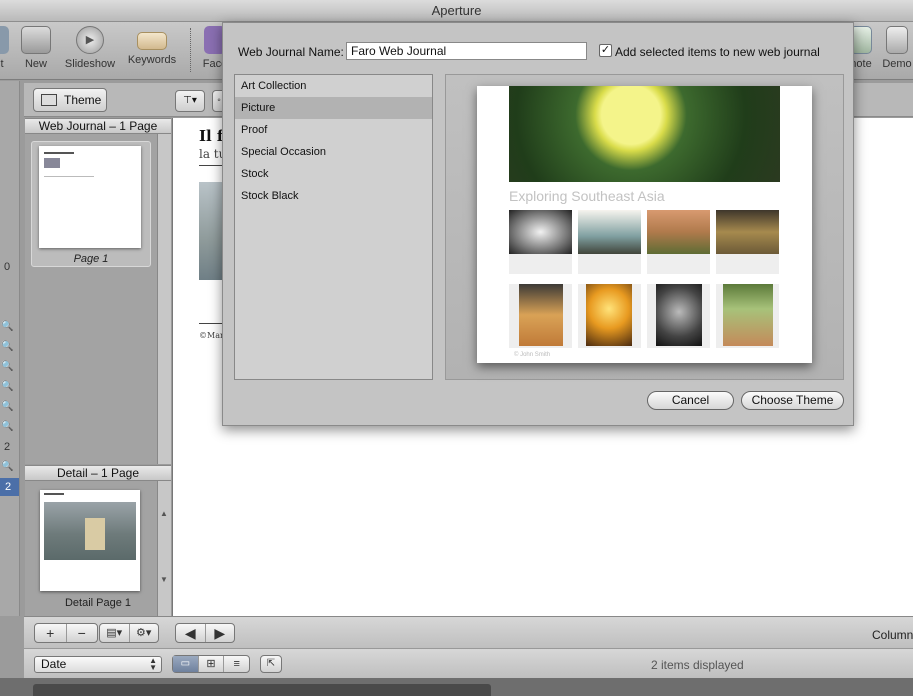 The width and height of the screenshot is (913, 696). I want to click on add-selected-label: Add selected items to new web journal, so click(717, 52).